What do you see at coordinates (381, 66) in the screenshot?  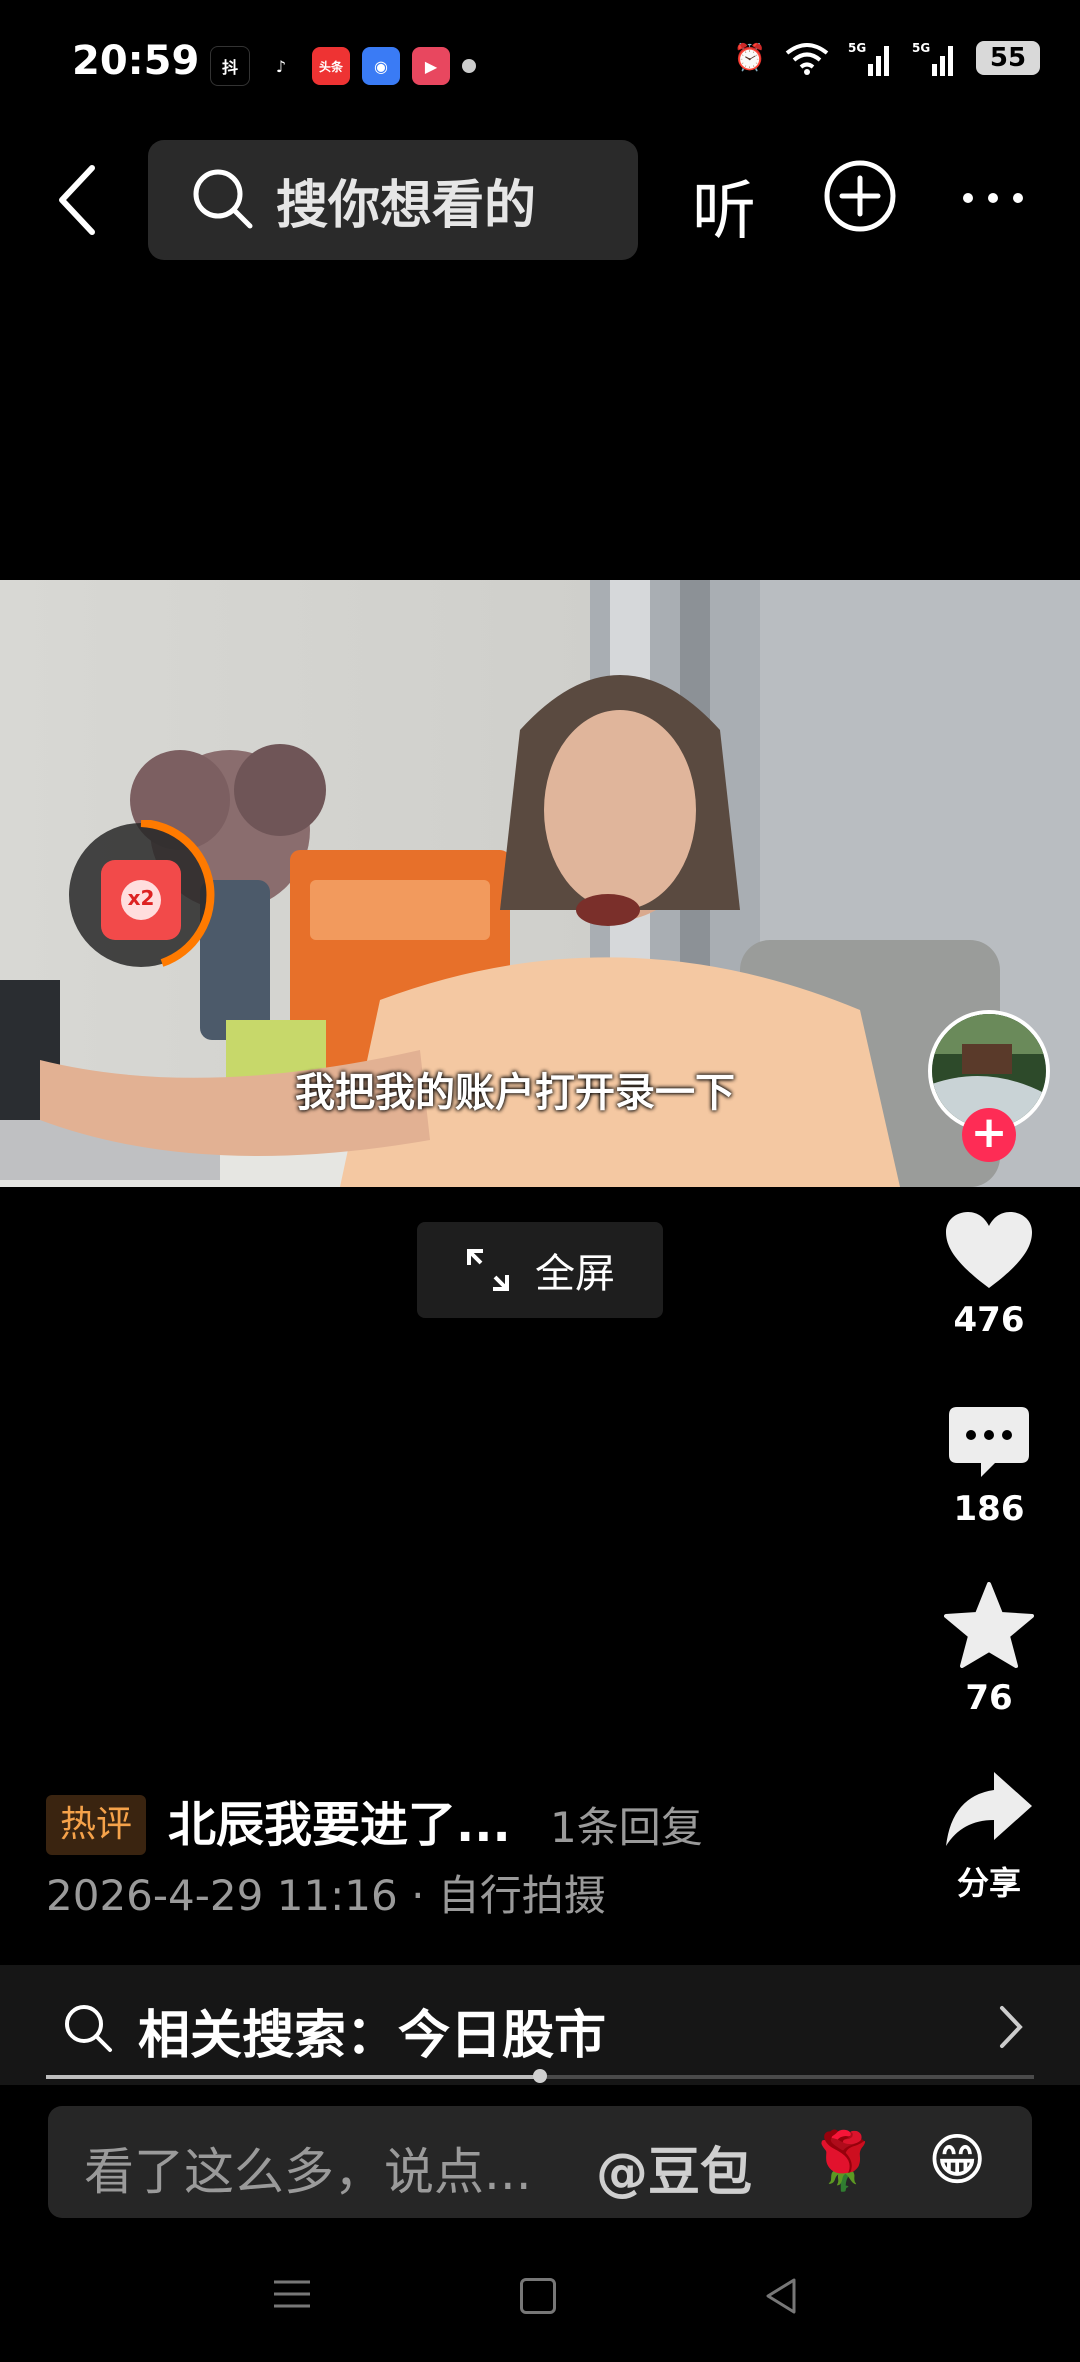 I see `browser-icon: ◉` at bounding box center [381, 66].